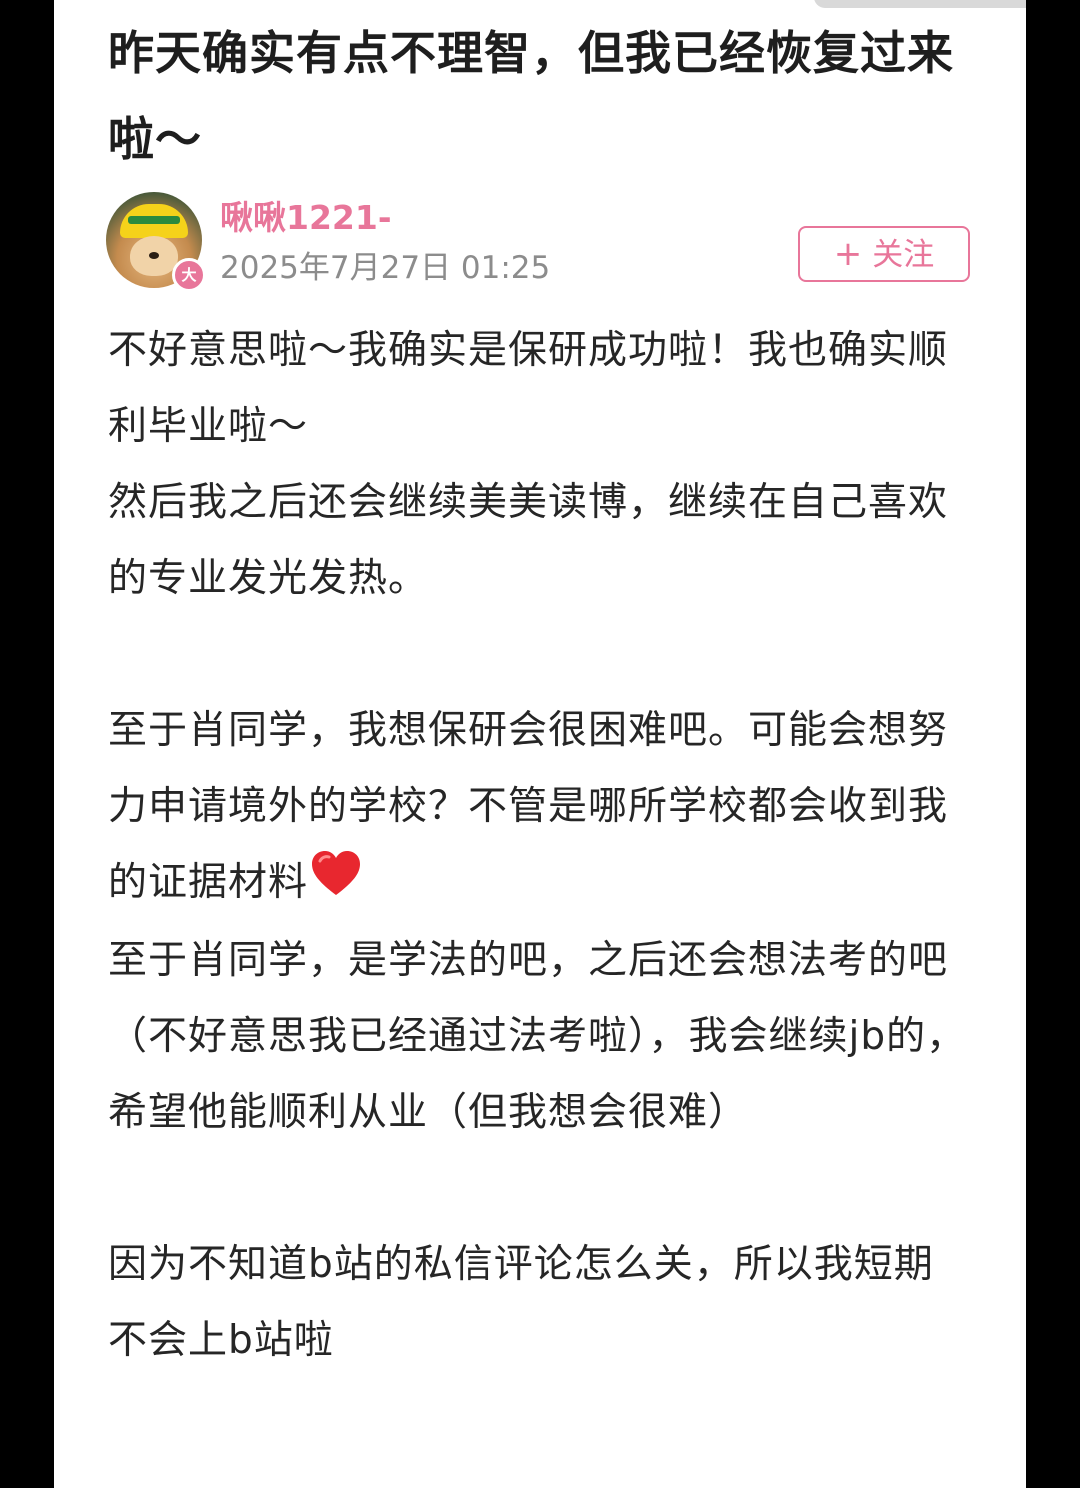  I want to click on post-title: 昨天确实有点不理智，但我已经恢复过来啦～, so click(531, 96).